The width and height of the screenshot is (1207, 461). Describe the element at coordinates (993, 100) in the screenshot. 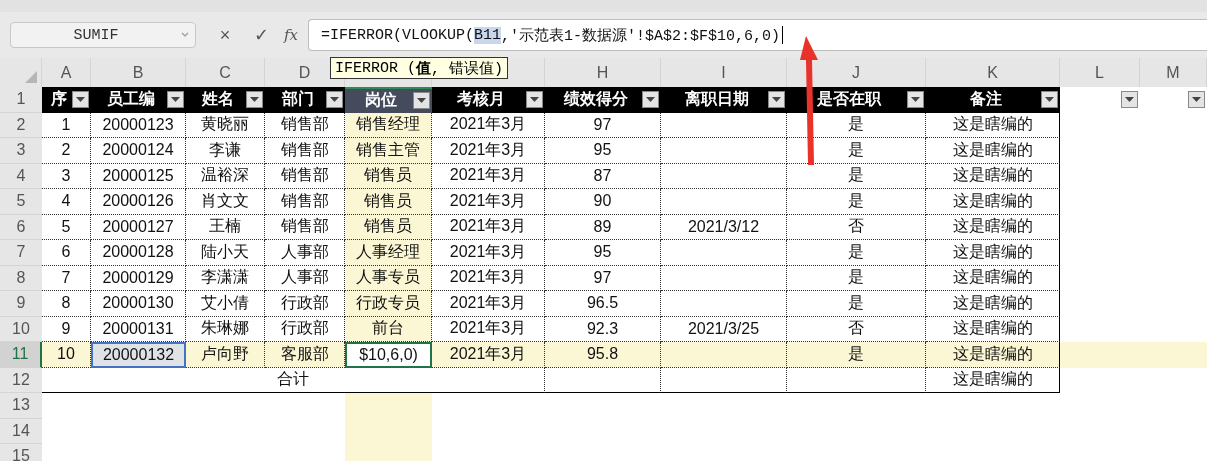

I see `column-header: 备注` at that location.